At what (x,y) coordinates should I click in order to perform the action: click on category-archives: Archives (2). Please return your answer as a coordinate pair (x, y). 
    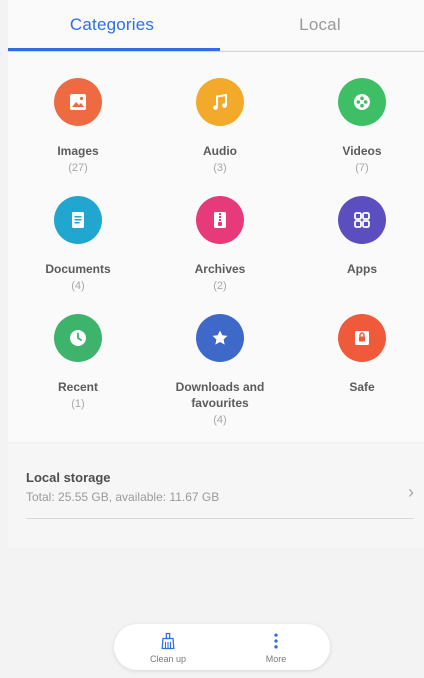
    Looking at the image, I should click on (220, 244).